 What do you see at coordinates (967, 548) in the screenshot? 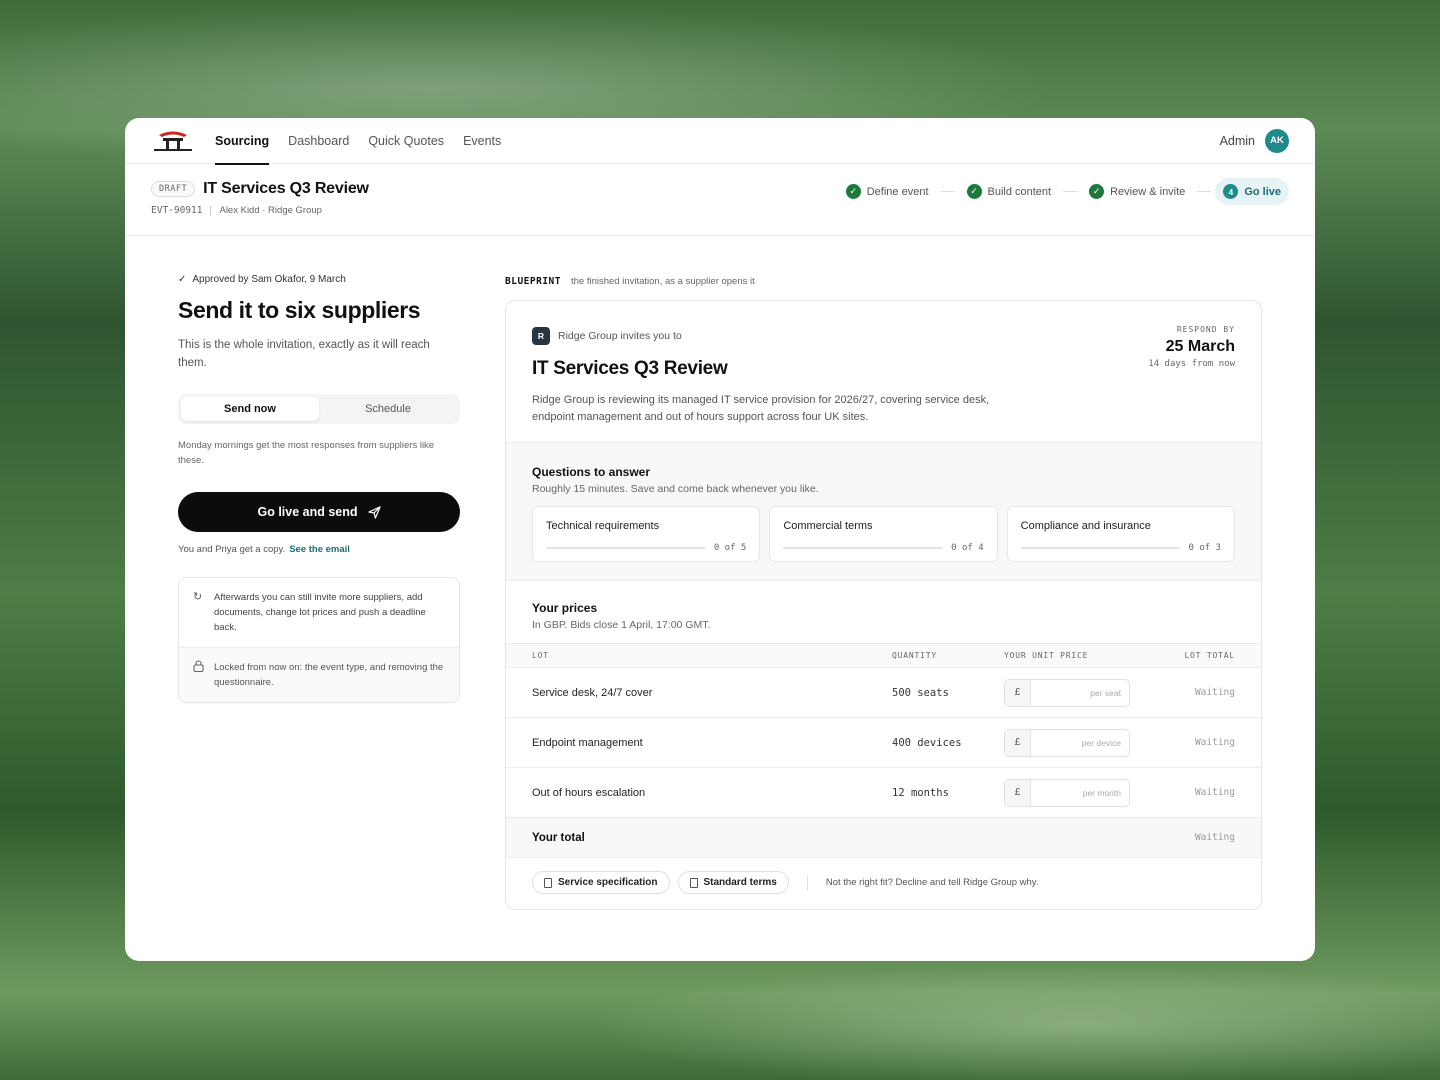
I see `progress-count: 0 of 4` at bounding box center [967, 548].